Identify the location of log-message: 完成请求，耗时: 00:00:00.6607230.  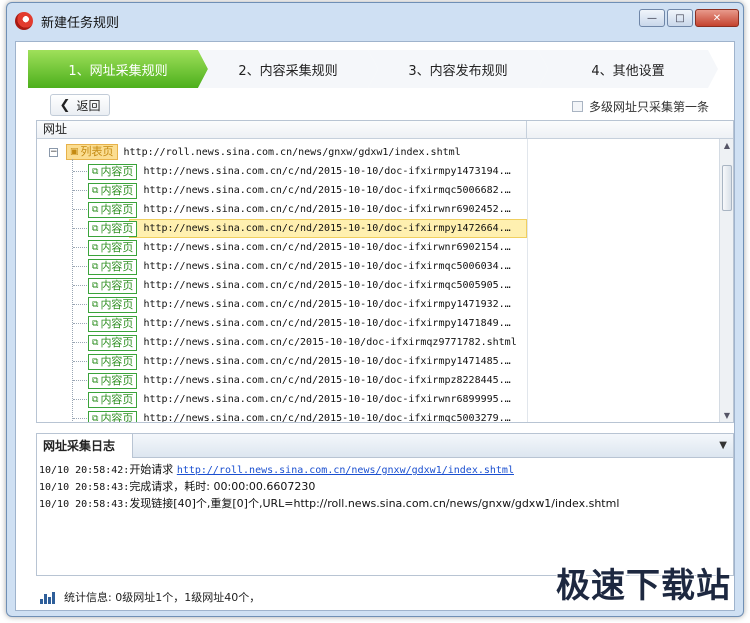
(222, 486).